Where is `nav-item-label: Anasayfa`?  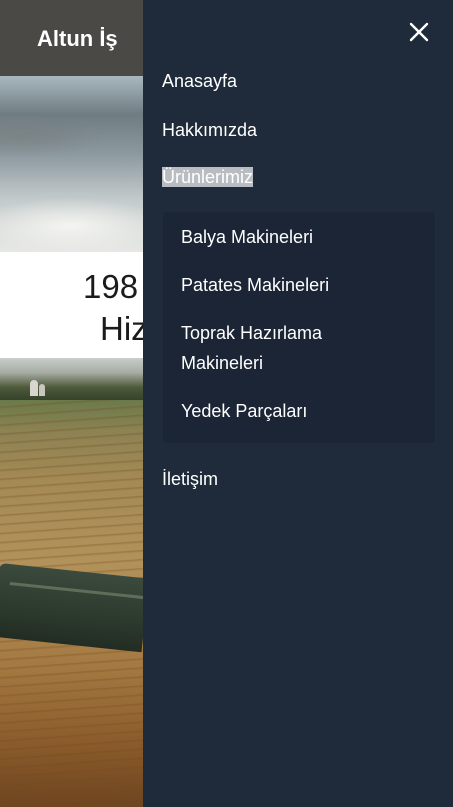 nav-item-label: Anasayfa is located at coordinates (200, 81).